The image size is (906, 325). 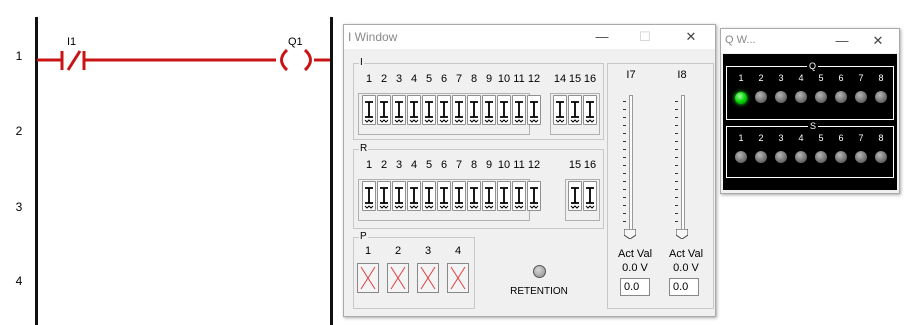 I want to click on maximize-button: ☐, so click(x=645, y=37).